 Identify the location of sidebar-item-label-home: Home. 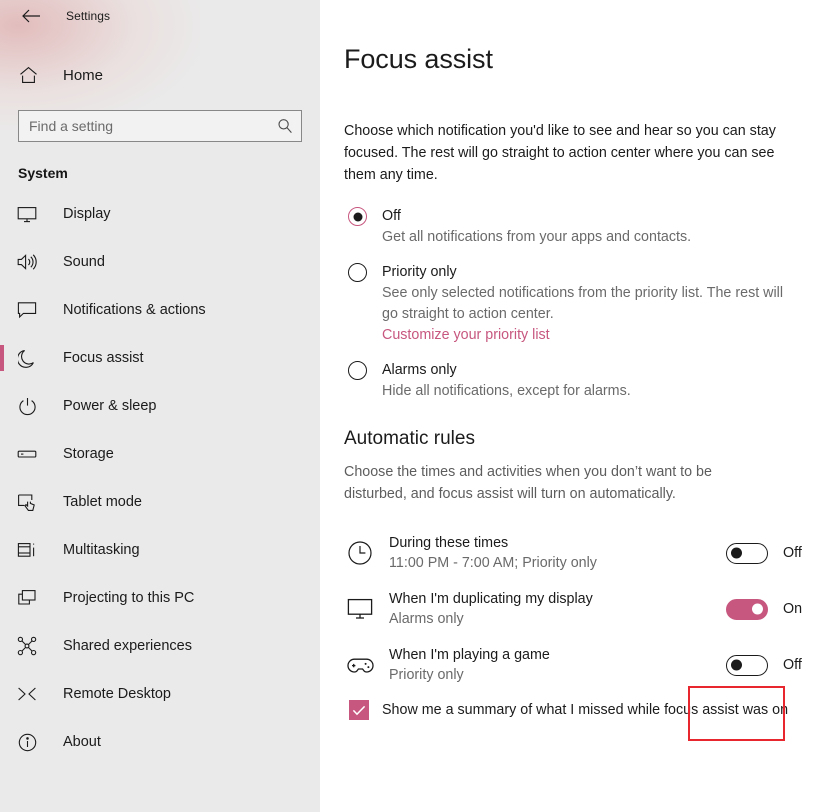
(83, 75).